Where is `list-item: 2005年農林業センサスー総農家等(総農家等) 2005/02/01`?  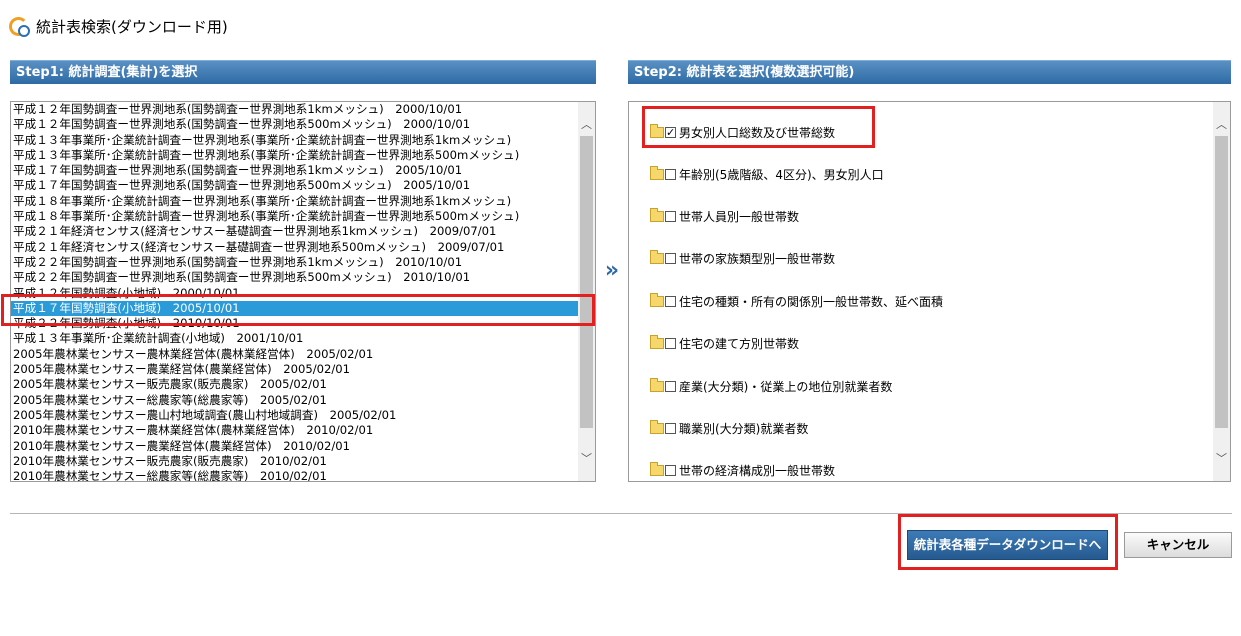
list-item: 2005年農林業センサスー総農家等(総農家等) 2005/02/01 is located at coordinates (294, 400).